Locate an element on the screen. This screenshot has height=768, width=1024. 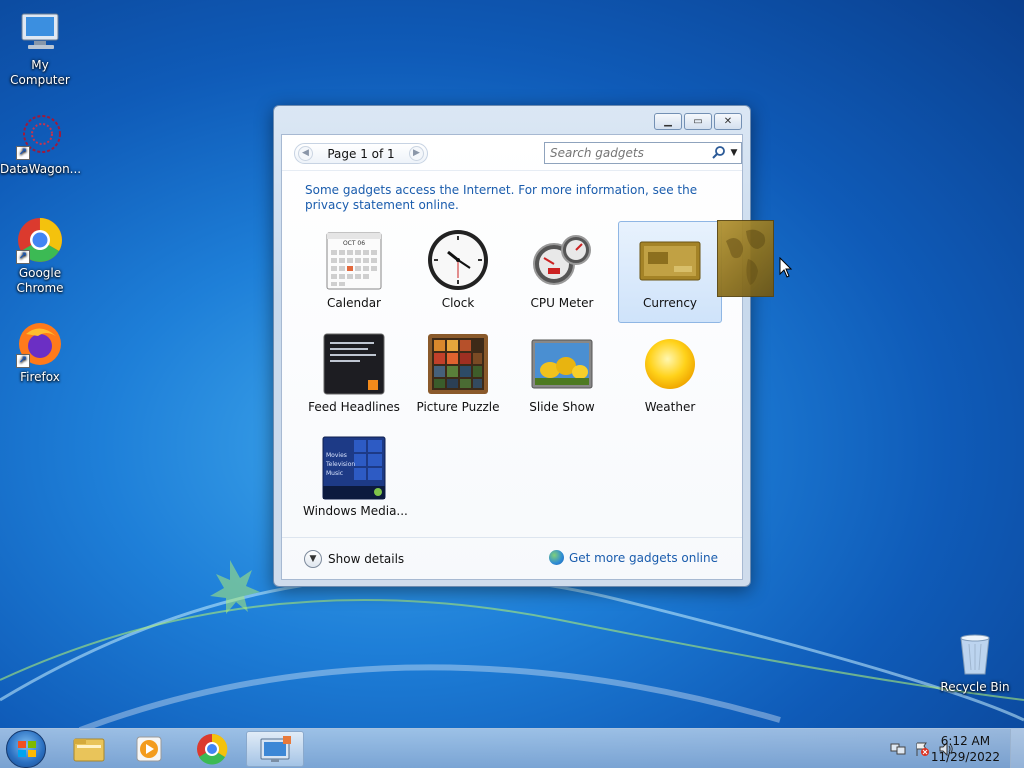
datawagon-icon: ↗ is located at coordinates (40, 136).